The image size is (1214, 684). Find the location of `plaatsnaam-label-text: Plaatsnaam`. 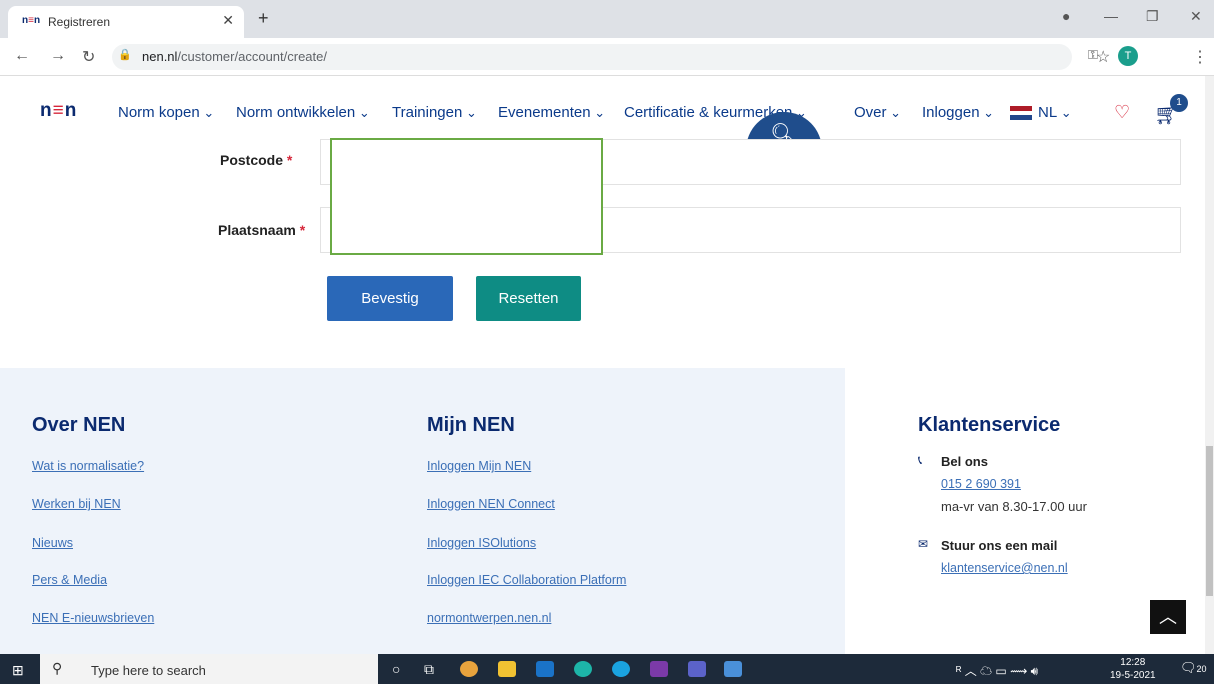

plaatsnaam-label-text: Plaatsnaam is located at coordinates (257, 230).